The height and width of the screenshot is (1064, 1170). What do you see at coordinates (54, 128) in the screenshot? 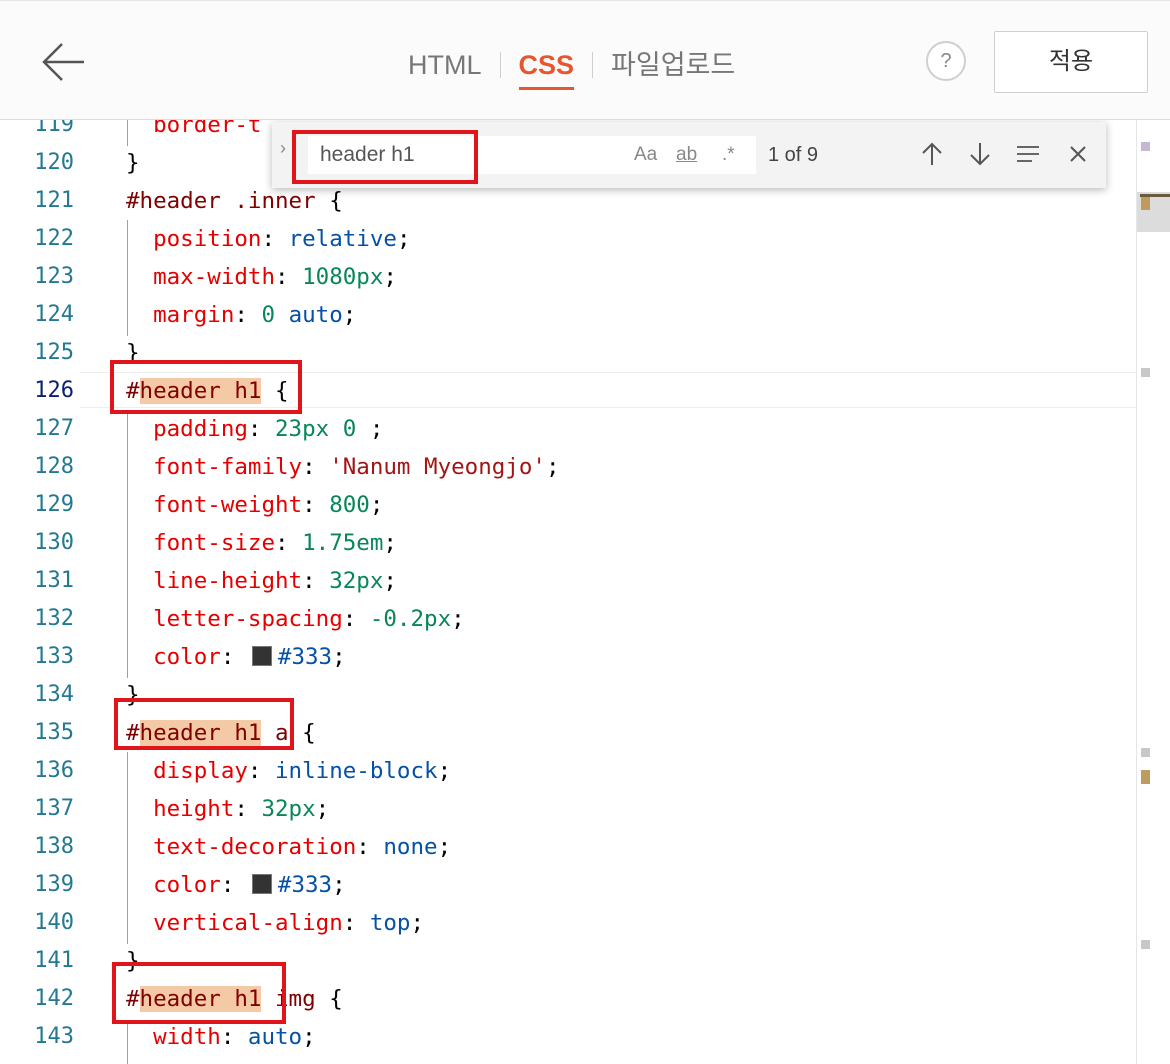
I see `line-number: 119` at bounding box center [54, 128].